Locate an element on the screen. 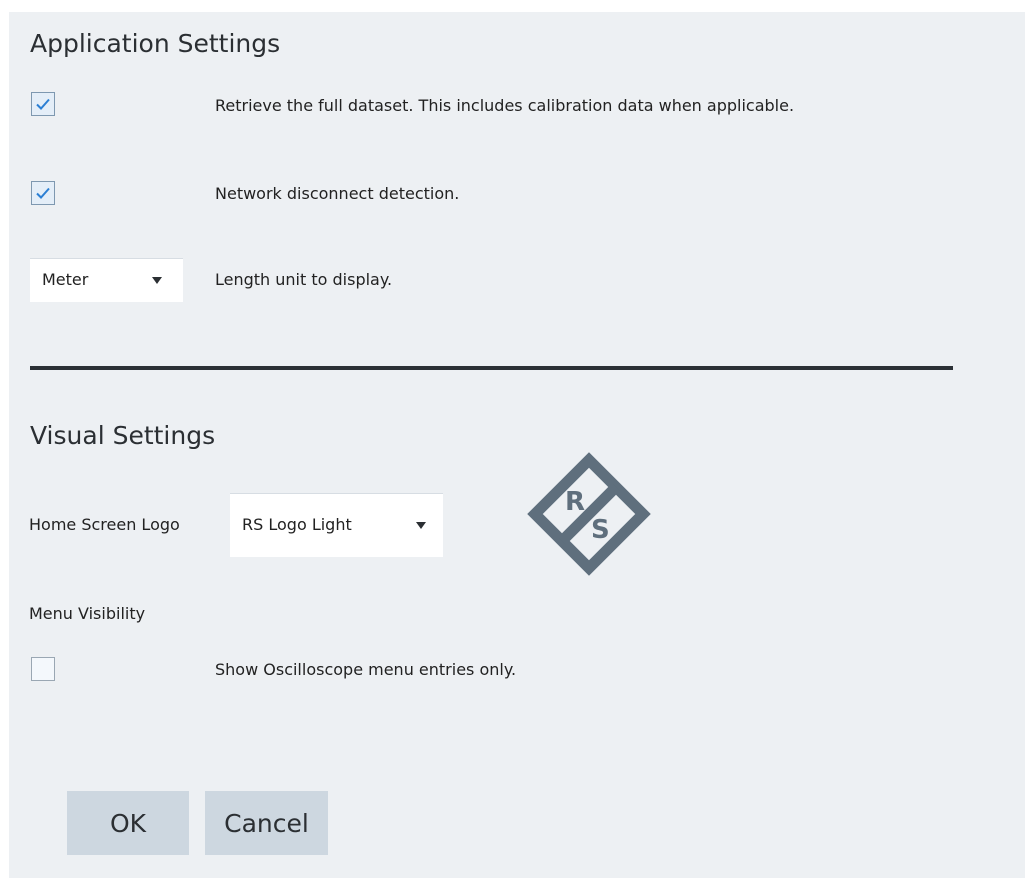  full-dataset-checkbox is located at coordinates (43, 104).